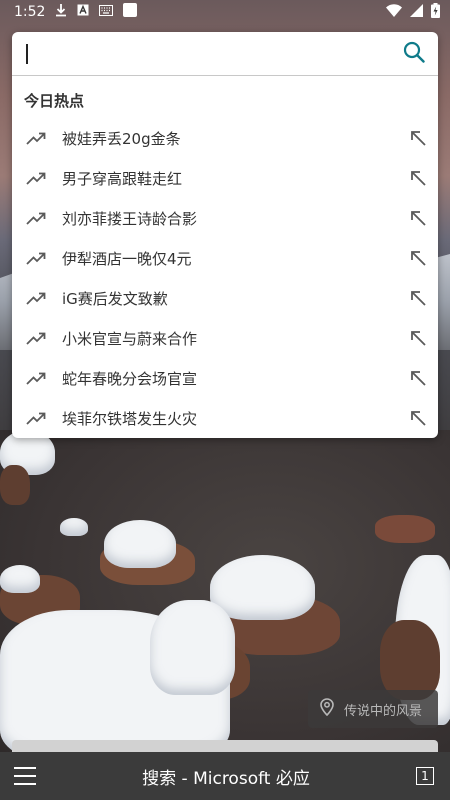  I want to click on trending-item-label: 男子穿高跟鞋走红, so click(122, 178).